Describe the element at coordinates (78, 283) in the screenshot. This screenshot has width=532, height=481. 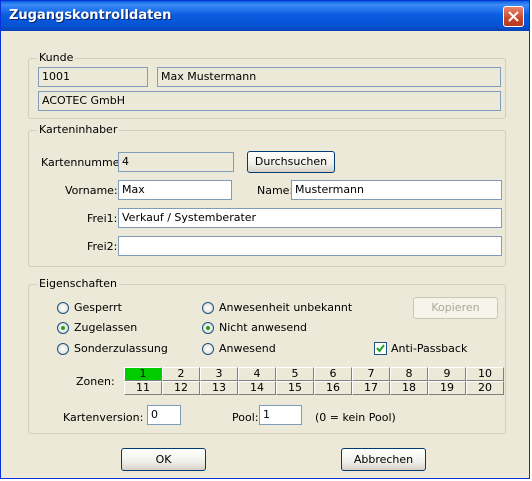
I see `group-eigenschaften-legend: Eigenschaften` at that location.